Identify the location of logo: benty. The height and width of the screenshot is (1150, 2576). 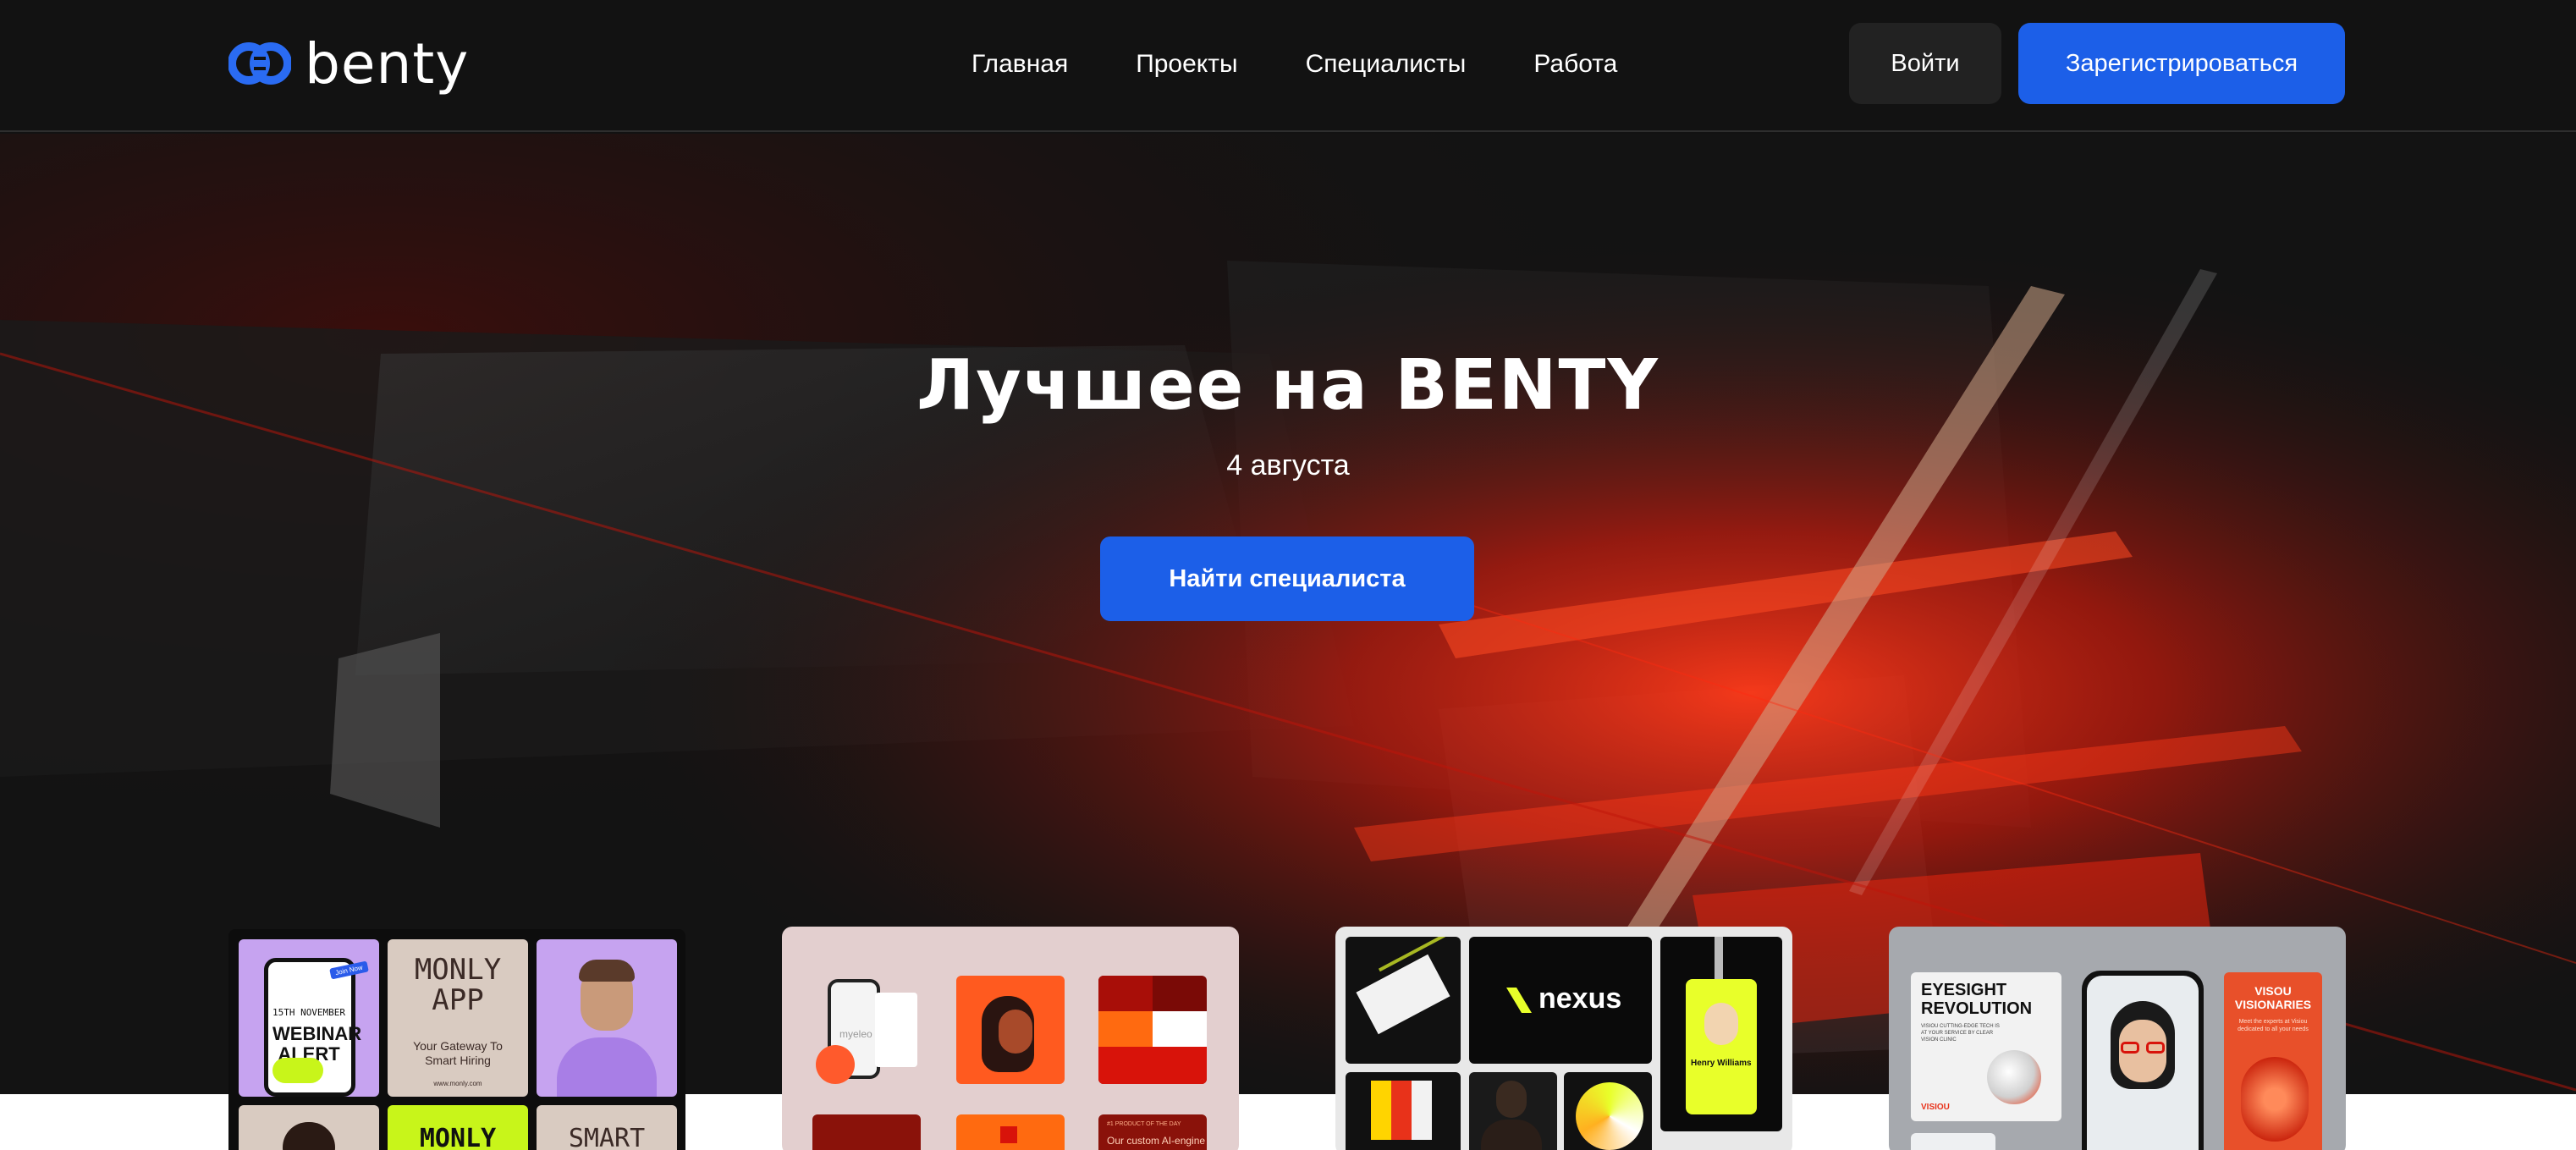
(349, 63).